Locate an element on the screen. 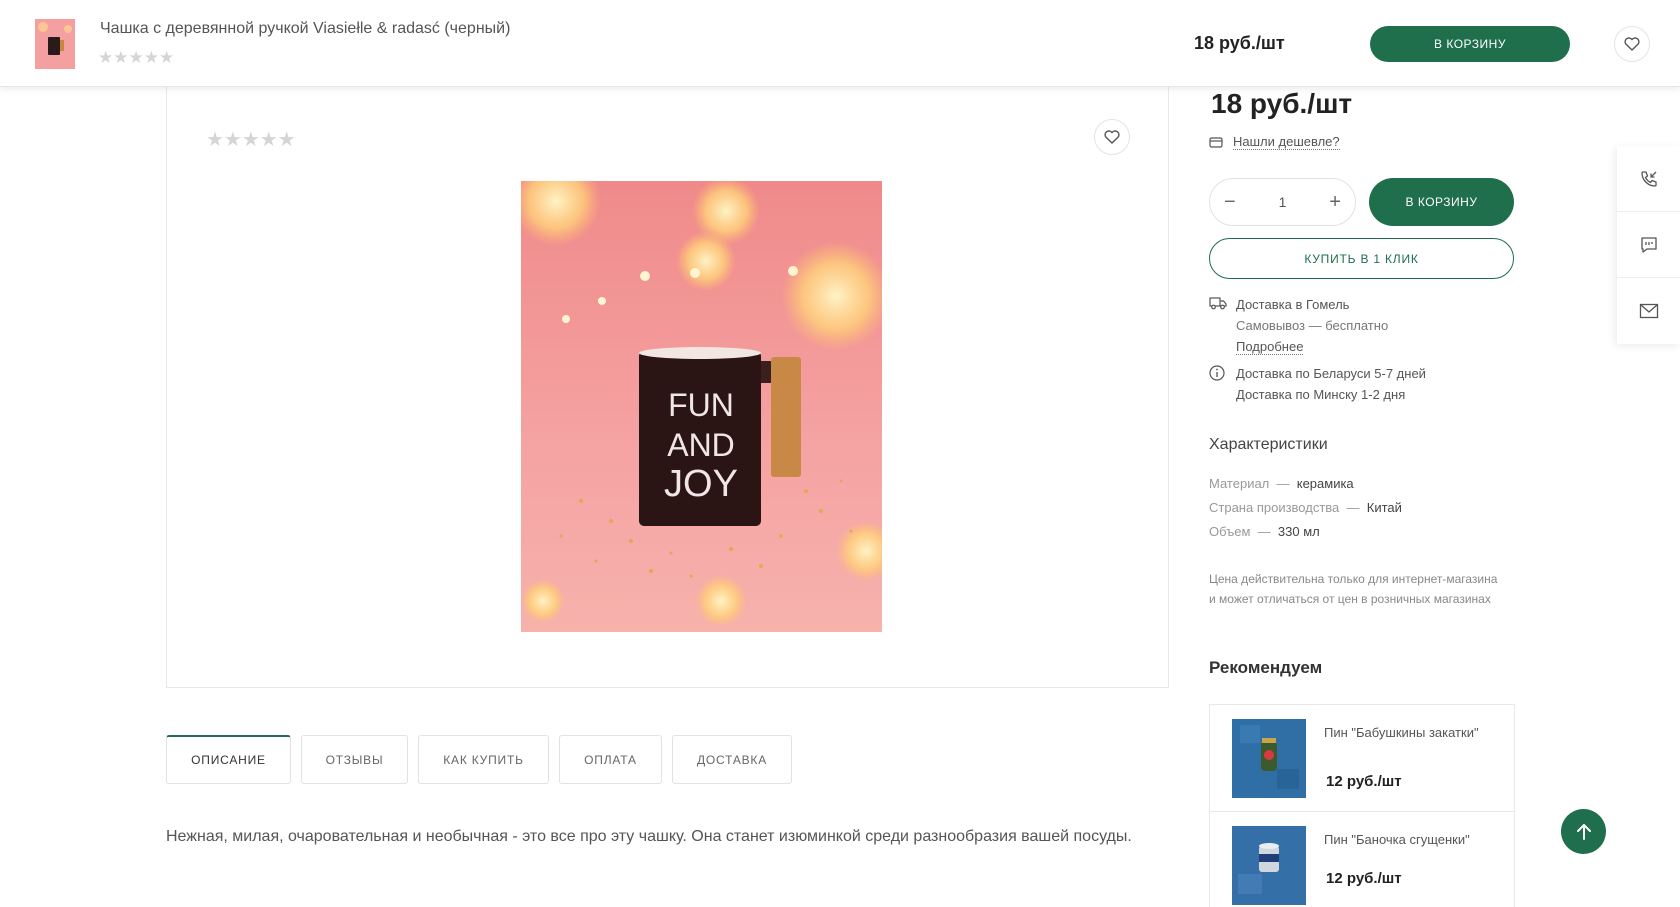 This screenshot has height=907, width=1680. tab-delivery: ДОСТАВКА is located at coordinates (732, 759).